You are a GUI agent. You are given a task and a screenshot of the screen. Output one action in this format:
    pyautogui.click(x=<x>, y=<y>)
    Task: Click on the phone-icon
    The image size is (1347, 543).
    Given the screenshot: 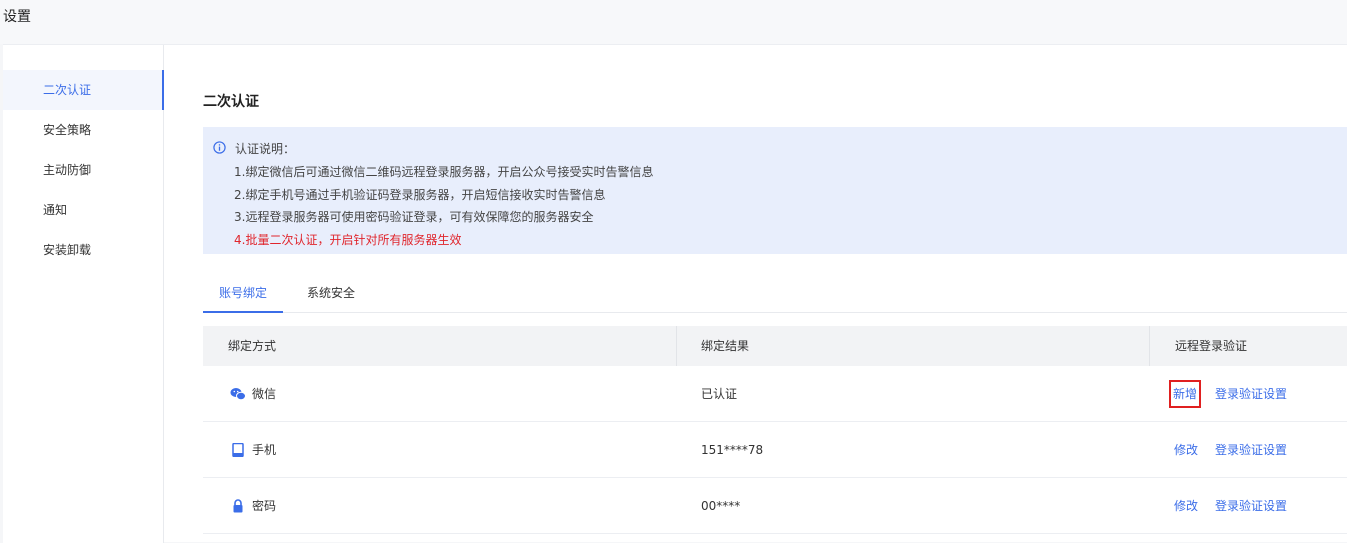 What is the action you would take?
    pyautogui.click(x=238, y=450)
    